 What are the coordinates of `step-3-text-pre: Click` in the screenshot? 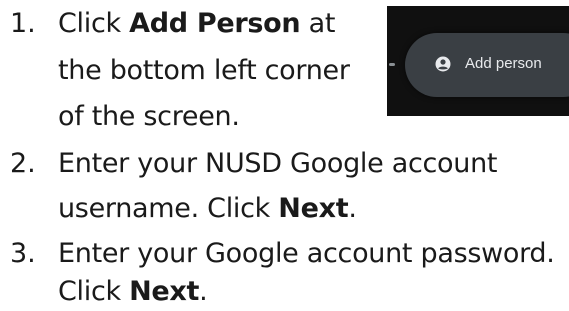 It's located at (94, 291).